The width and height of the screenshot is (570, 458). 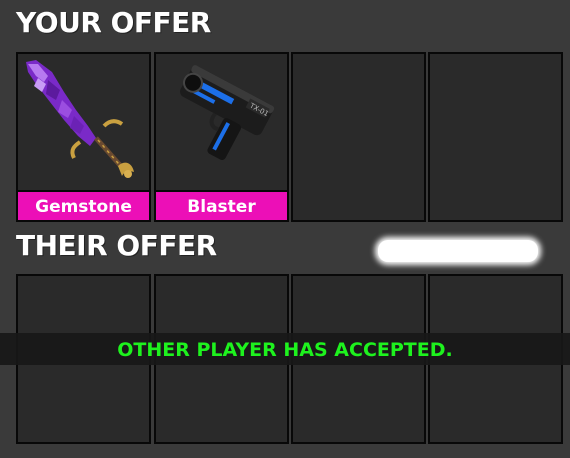 What do you see at coordinates (227, 112) in the screenshot?
I see `blaster-gun-icon: TX-01` at bounding box center [227, 112].